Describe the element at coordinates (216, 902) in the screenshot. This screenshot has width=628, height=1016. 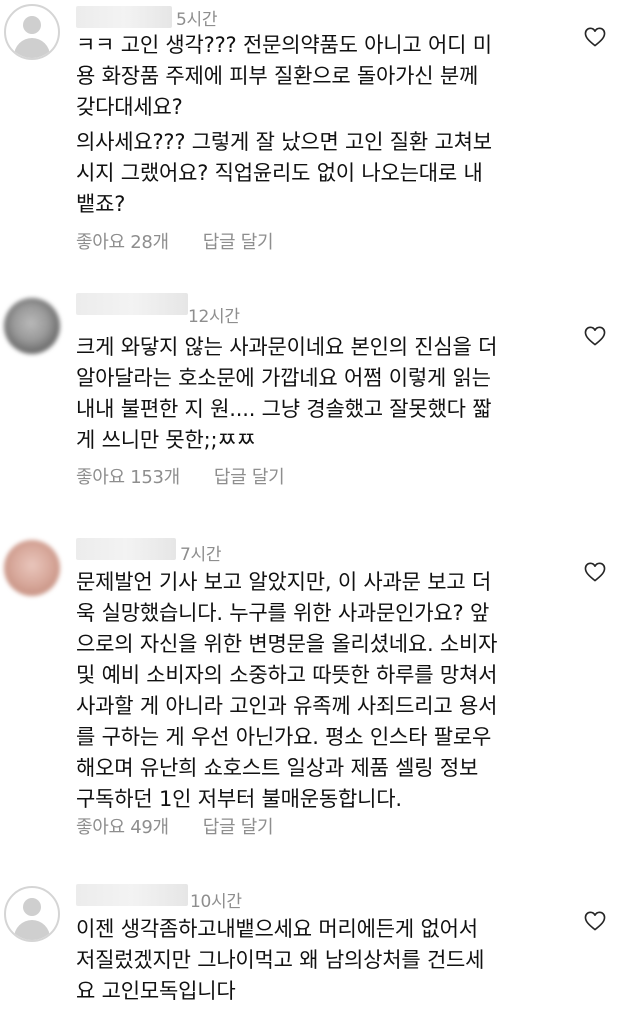
I see `comment-time: 10시간` at that location.